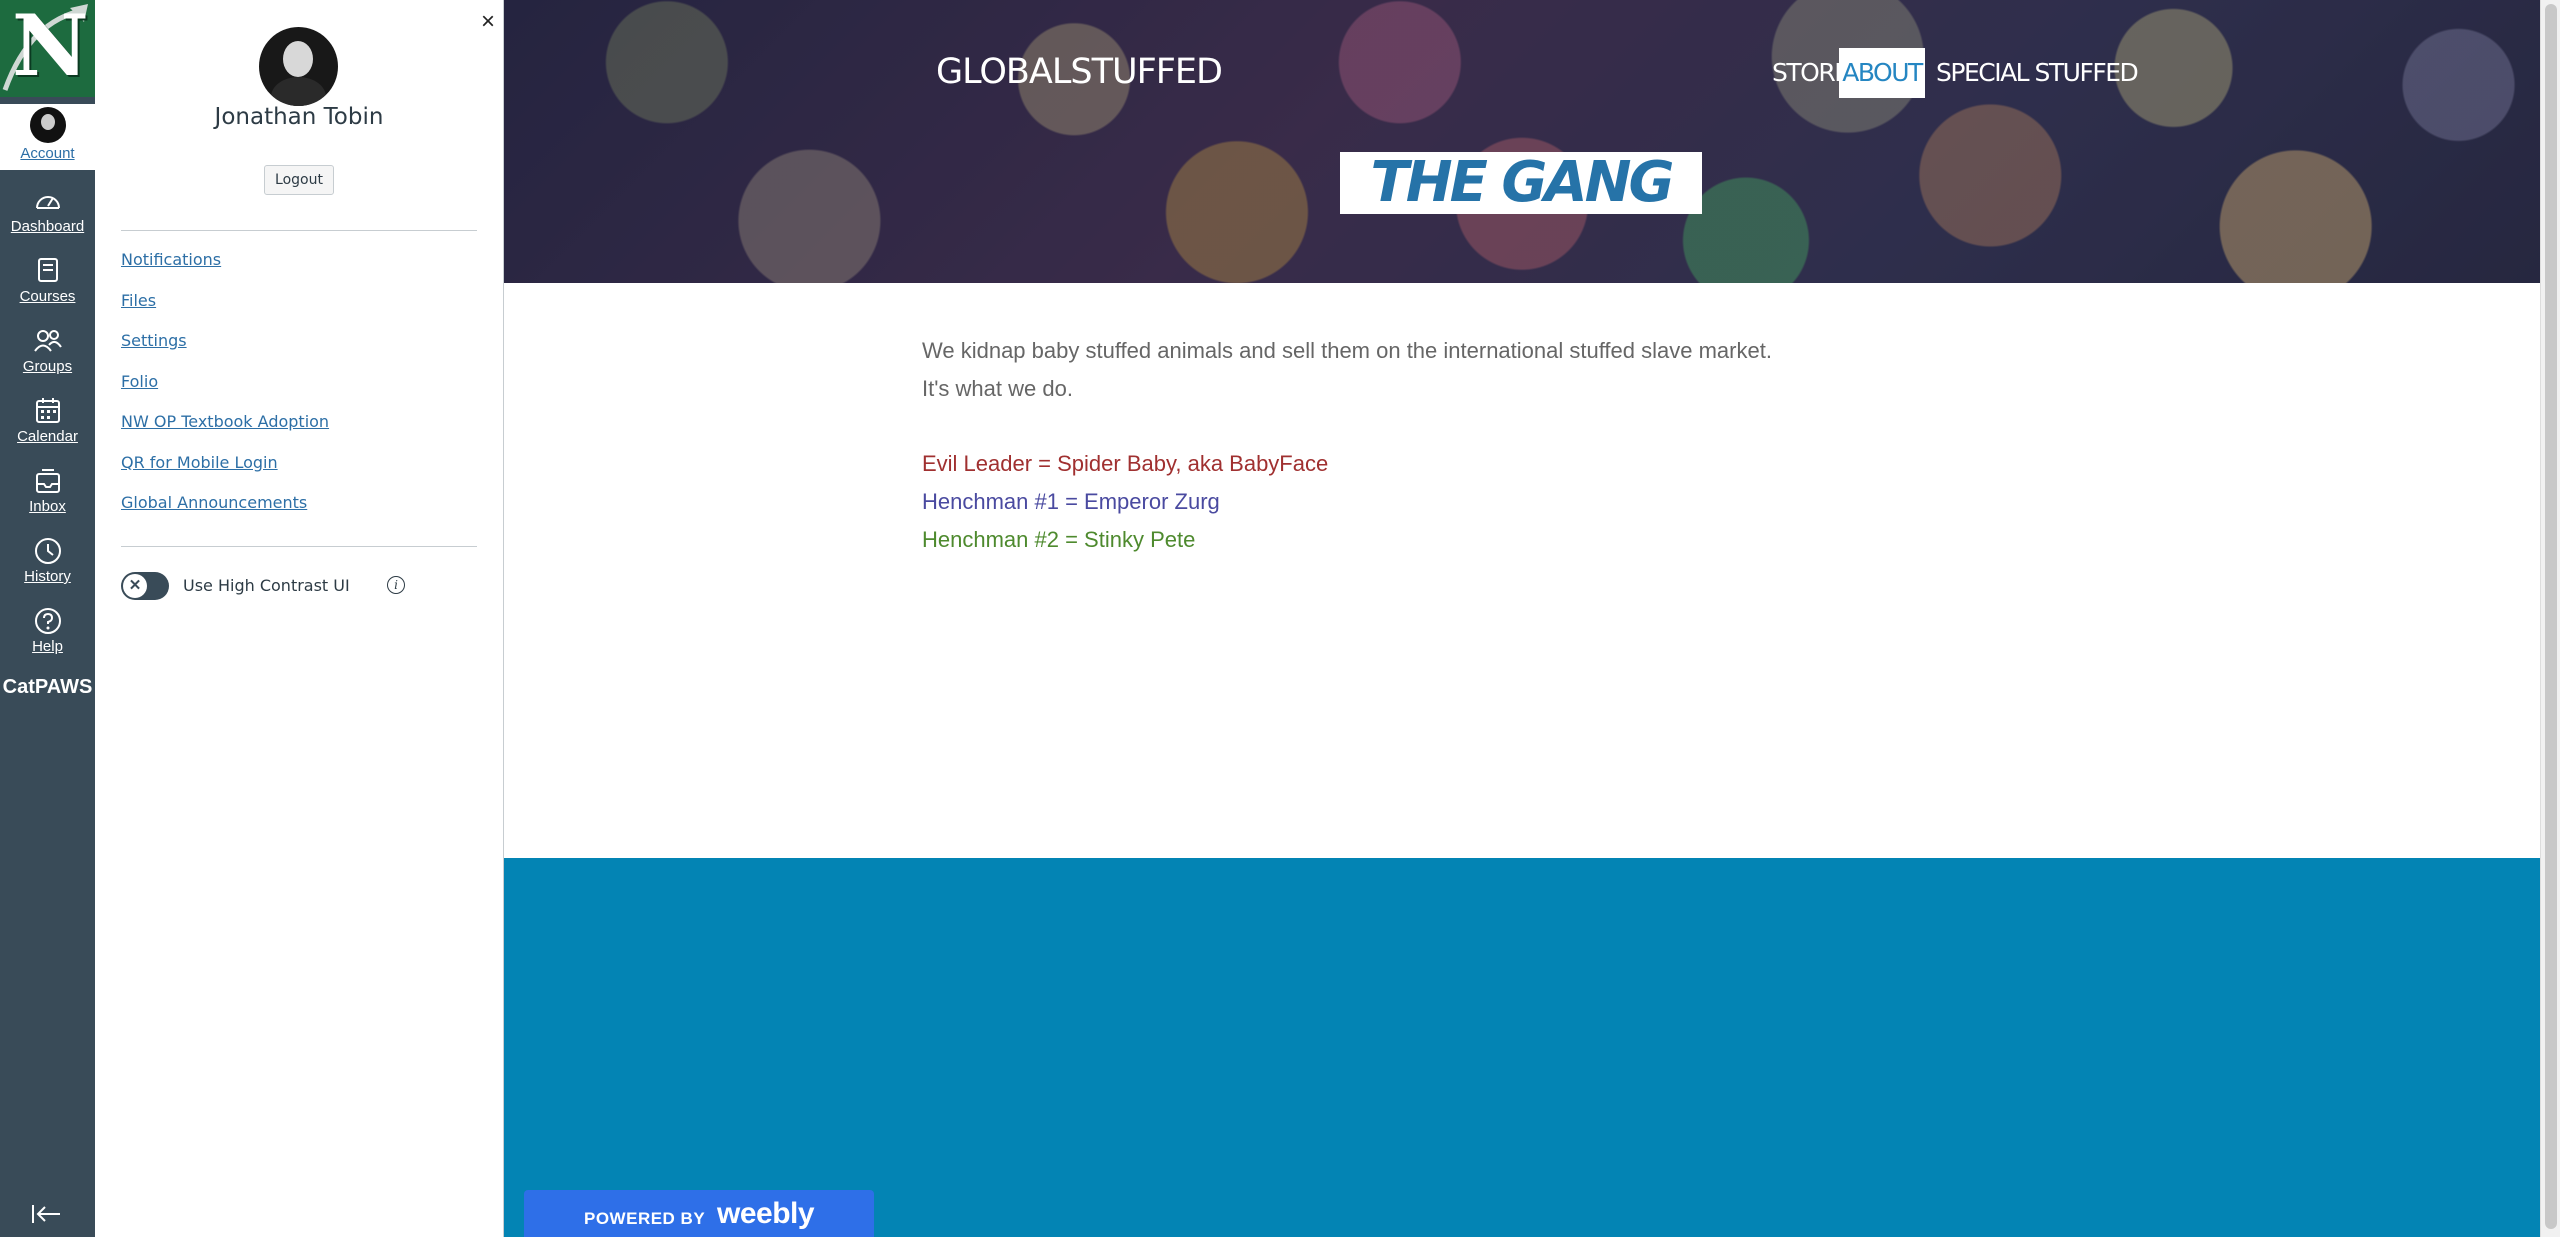 The image size is (2560, 1237). What do you see at coordinates (1071, 501) in the screenshot?
I see `gang-member-henchman-1: Henchman #1 = Emperor Zurg` at bounding box center [1071, 501].